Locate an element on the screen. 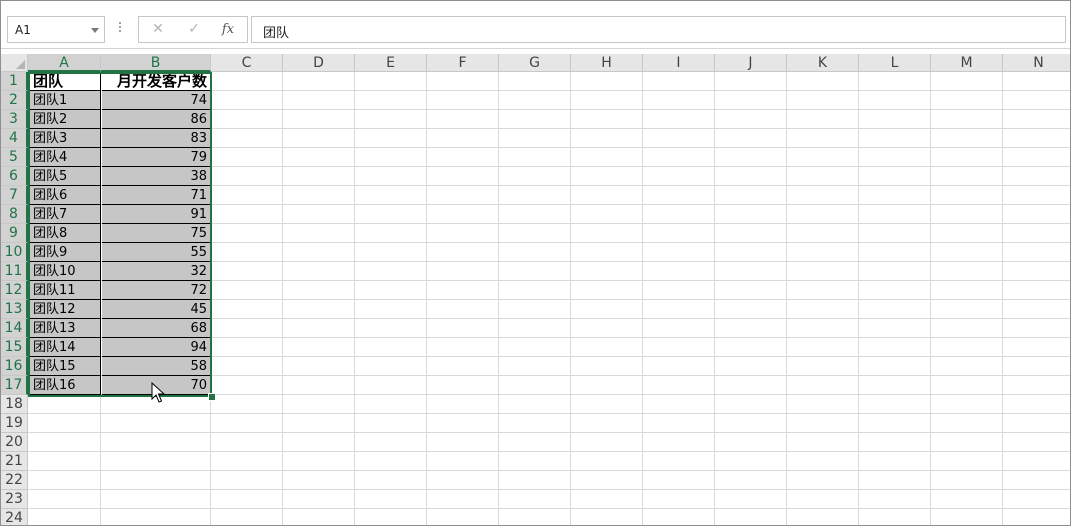 The width and height of the screenshot is (1071, 526). cell-team: 团队16 is located at coordinates (65, 385).